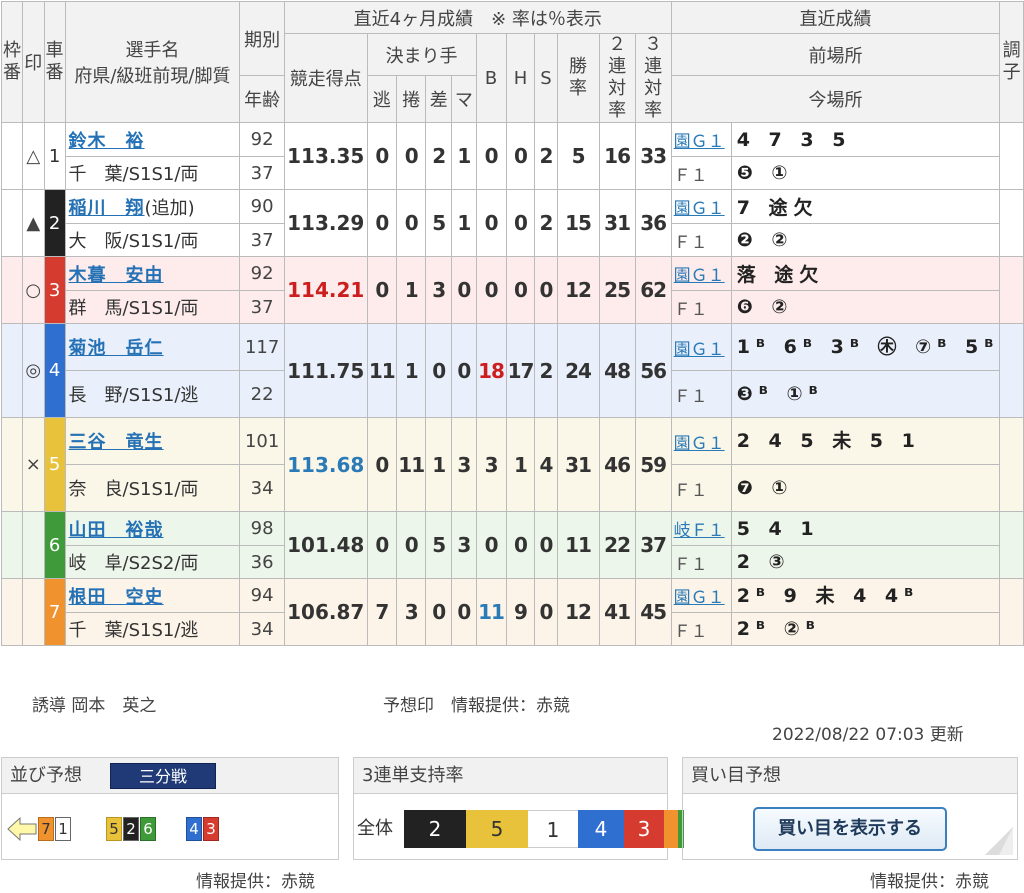  What do you see at coordinates (868, 735) in the screenshot?
I see `updated-time: 2022/08/22 07:03 更新` at bounding box center [868, 735].